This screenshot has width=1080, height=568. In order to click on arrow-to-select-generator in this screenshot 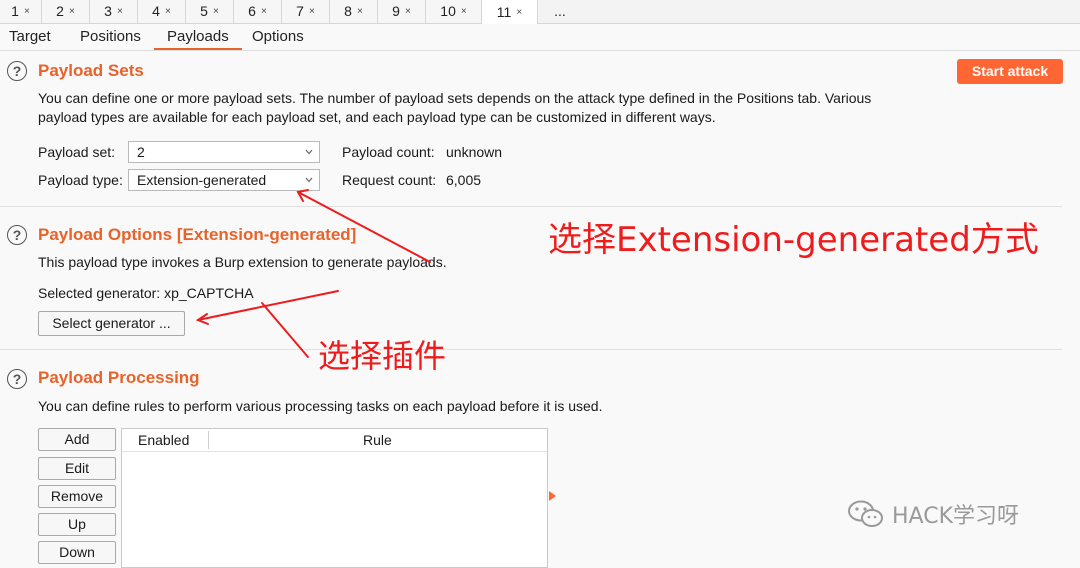, I will do `click(268, 305)`.